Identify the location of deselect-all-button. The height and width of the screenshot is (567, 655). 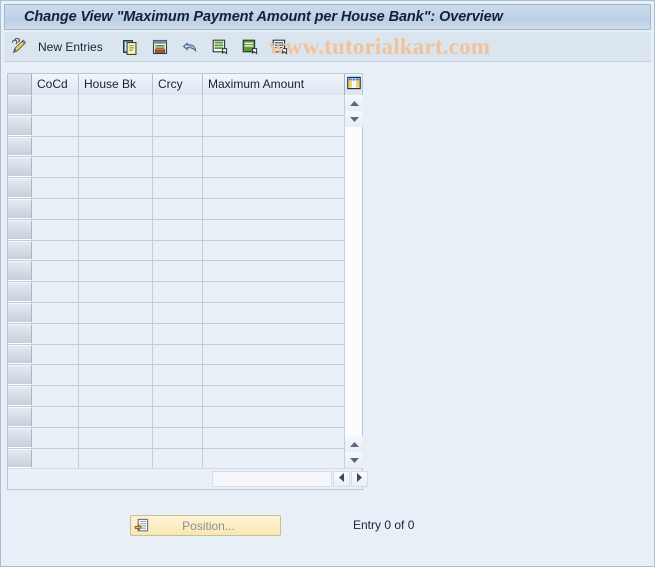
(280, 47).